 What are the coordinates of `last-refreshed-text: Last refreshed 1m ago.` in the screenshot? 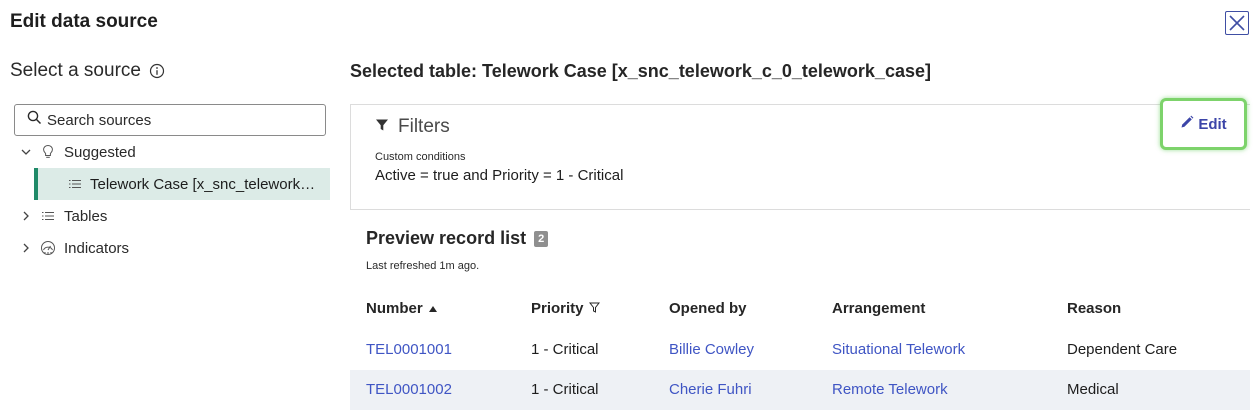 It's located at (423, 266).